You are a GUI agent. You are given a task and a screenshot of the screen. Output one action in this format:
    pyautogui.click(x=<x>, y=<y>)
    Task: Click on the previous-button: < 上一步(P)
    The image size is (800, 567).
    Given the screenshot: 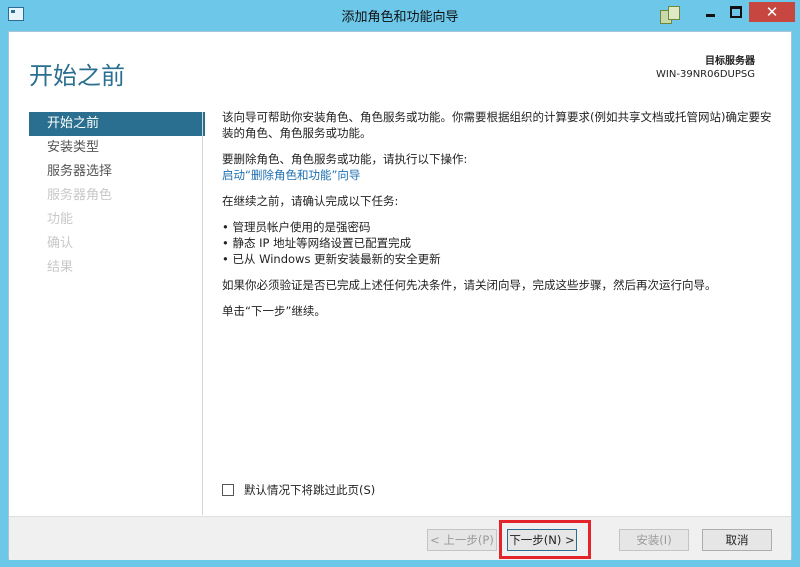 What is the action you would take?
    pyautogui.click(x=462, y=540)
    